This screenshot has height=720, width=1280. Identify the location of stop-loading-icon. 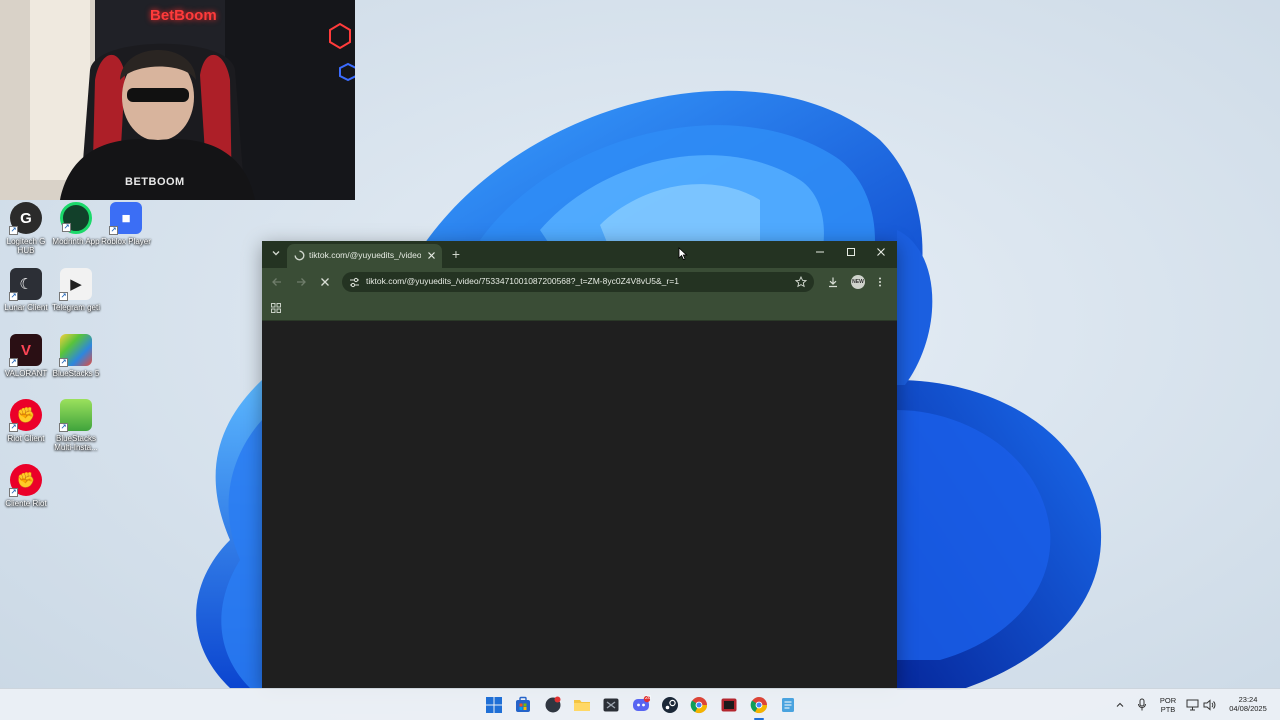
(325, 282).